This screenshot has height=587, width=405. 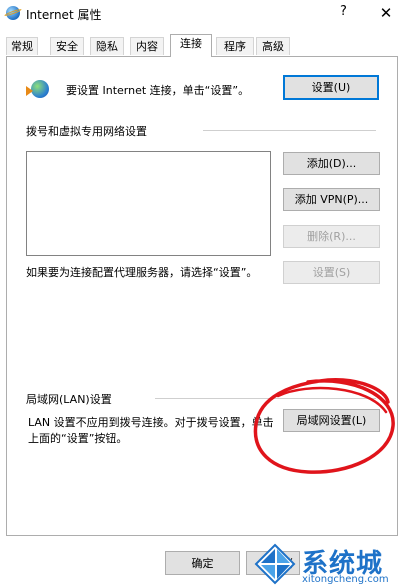 I want to click on annotation-circle, so click(x=324, y=426).